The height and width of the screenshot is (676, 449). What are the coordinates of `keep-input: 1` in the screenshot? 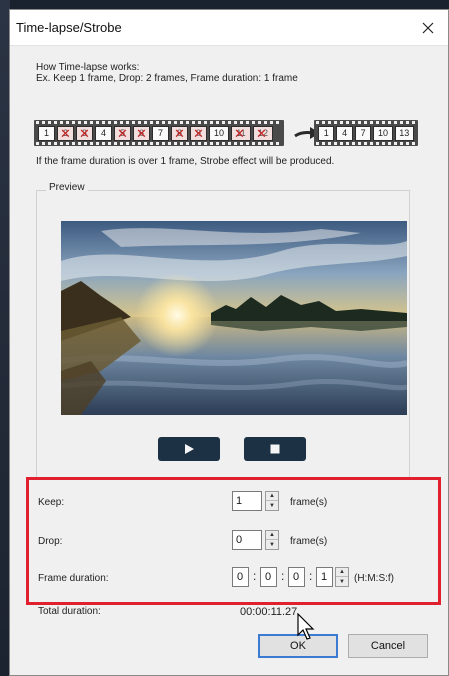 It's located at (247, 501).